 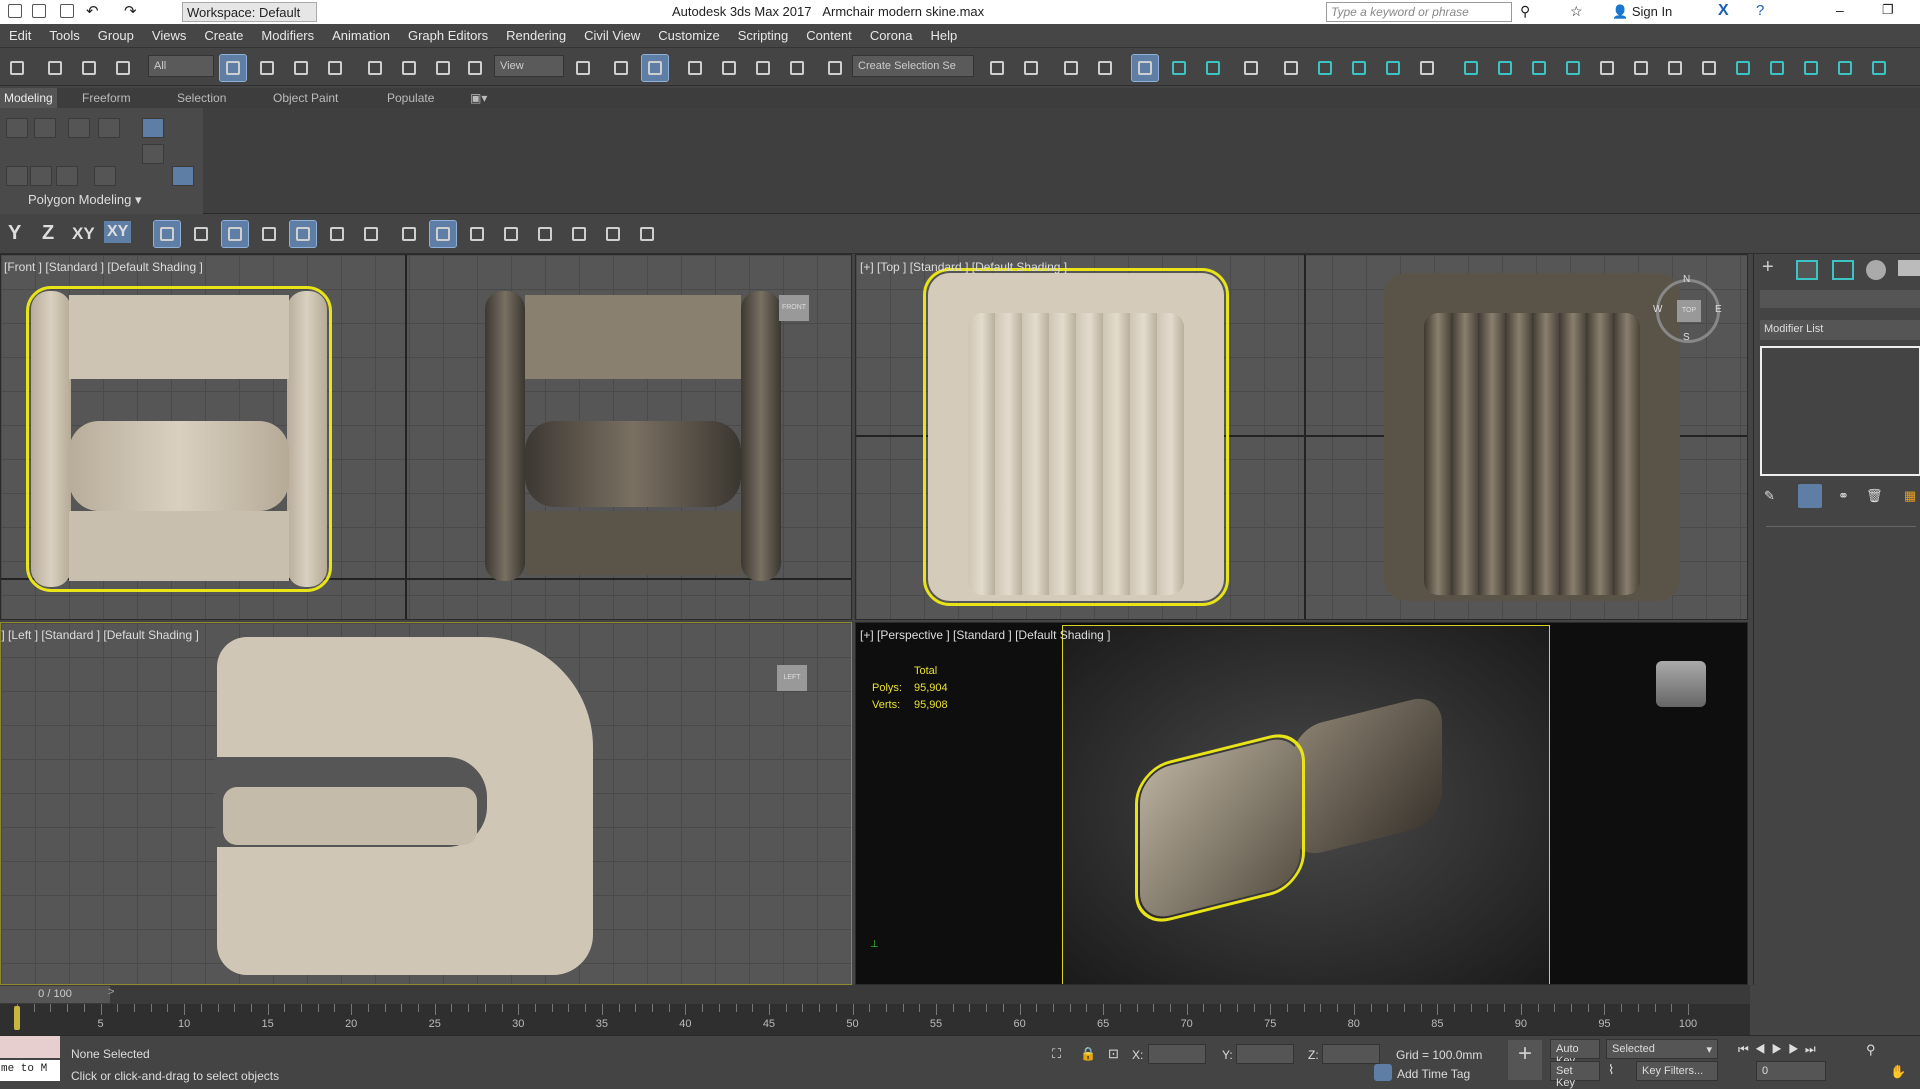 What do you see at coordinates (1105, 68) in the screenshot?
I see `layer-explorer-icon` at bounding box center [1105, 68].